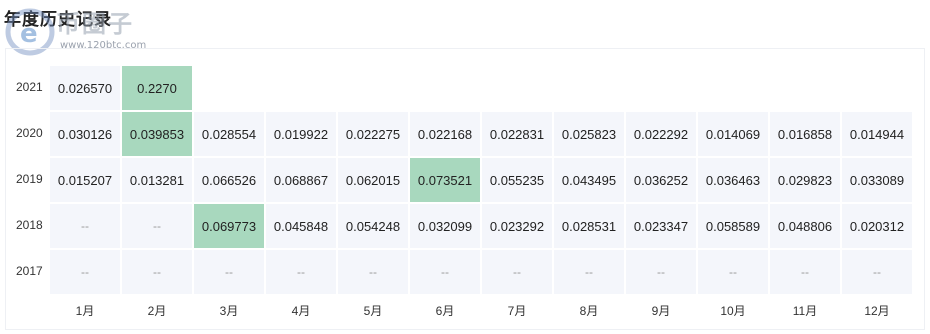  I want to click on month-label: 4月, so click(301, 311).